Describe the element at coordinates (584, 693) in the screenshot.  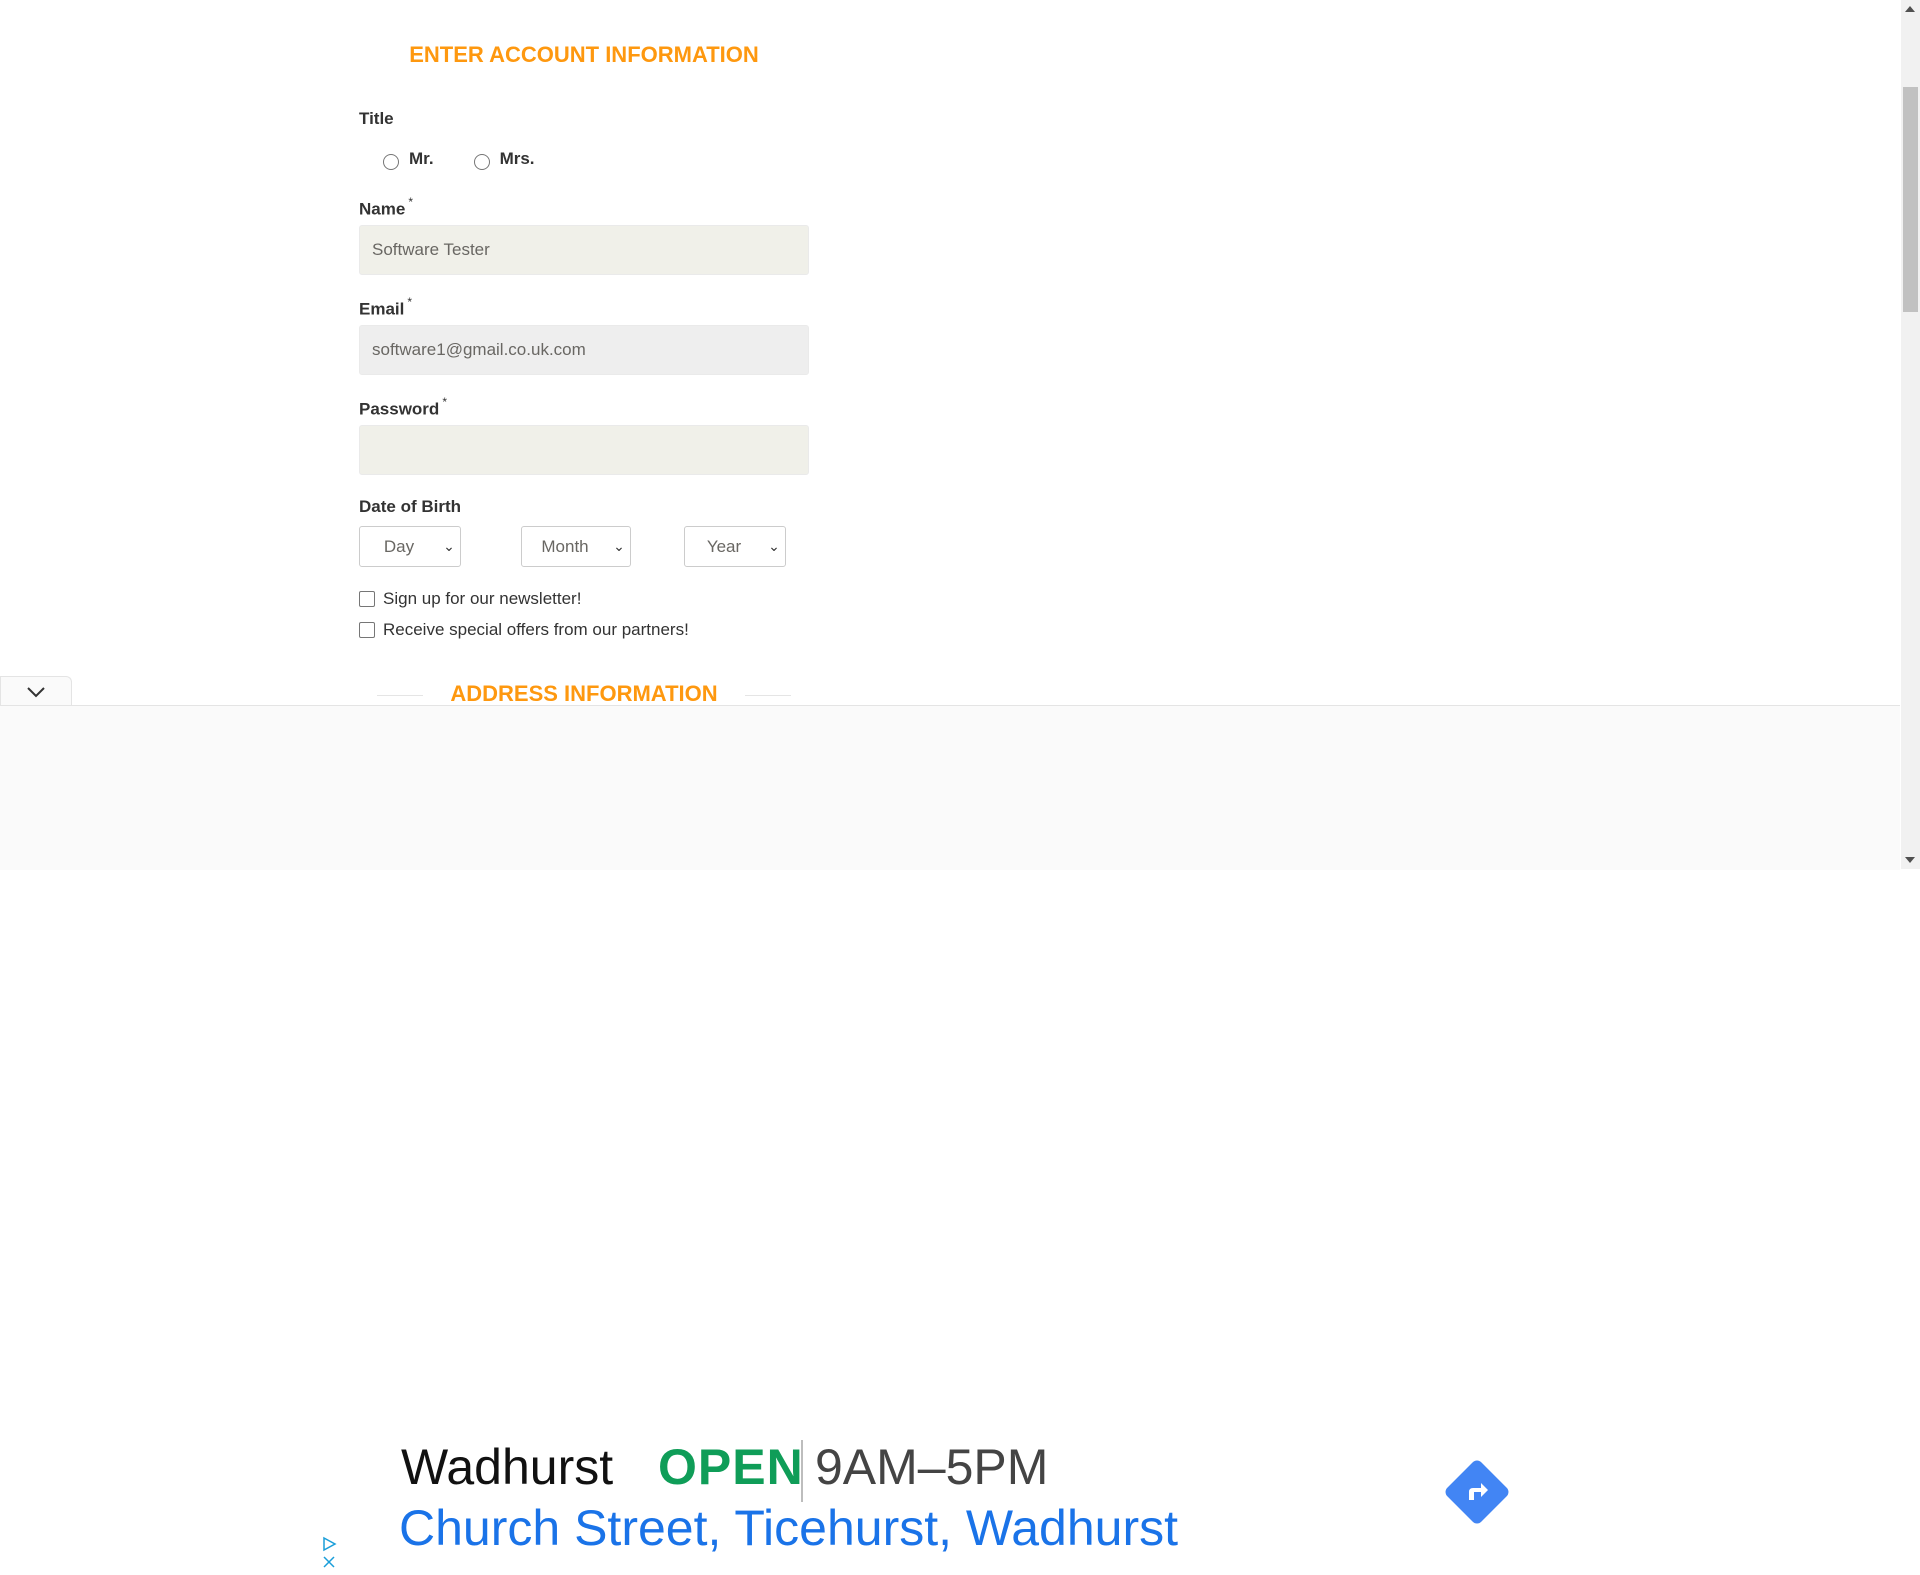
I see `address-info-heading: ADDRESS INFORMATION` at that location.